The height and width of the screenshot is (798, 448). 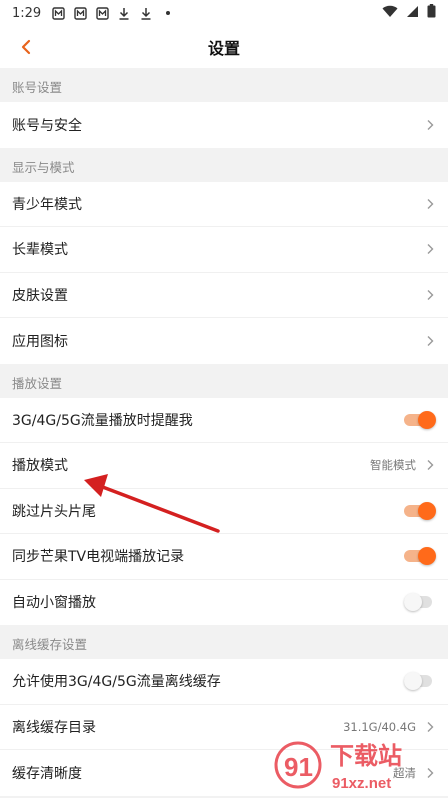 What do you see at coordinates (361, 783) in the screenshot?
I see `watermark-url: 91xz.net` at bounding box center [361, 783].